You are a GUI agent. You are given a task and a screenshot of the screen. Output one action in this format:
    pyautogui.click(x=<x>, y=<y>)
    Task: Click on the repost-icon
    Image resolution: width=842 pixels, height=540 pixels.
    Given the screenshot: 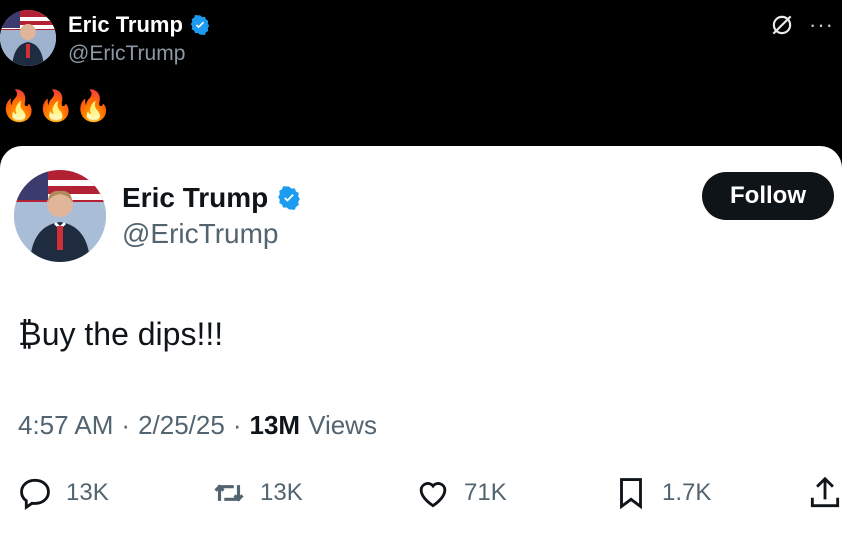 What is the action you would take?
    pyautogui.click(x=229, y=493)
    